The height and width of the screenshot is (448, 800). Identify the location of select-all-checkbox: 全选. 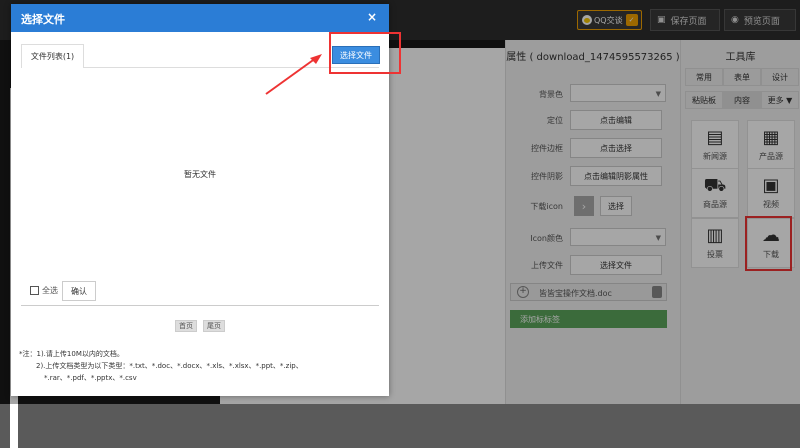
(44, 290).